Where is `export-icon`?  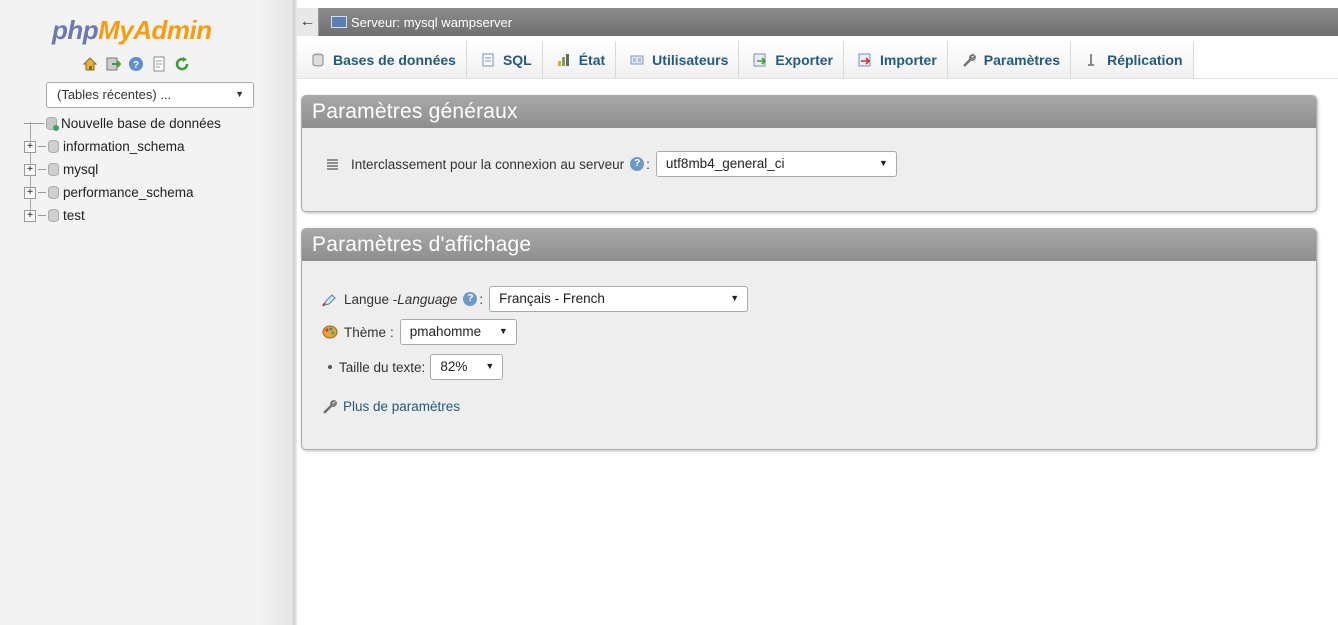
export-icon is located at coordinates (760, 59).